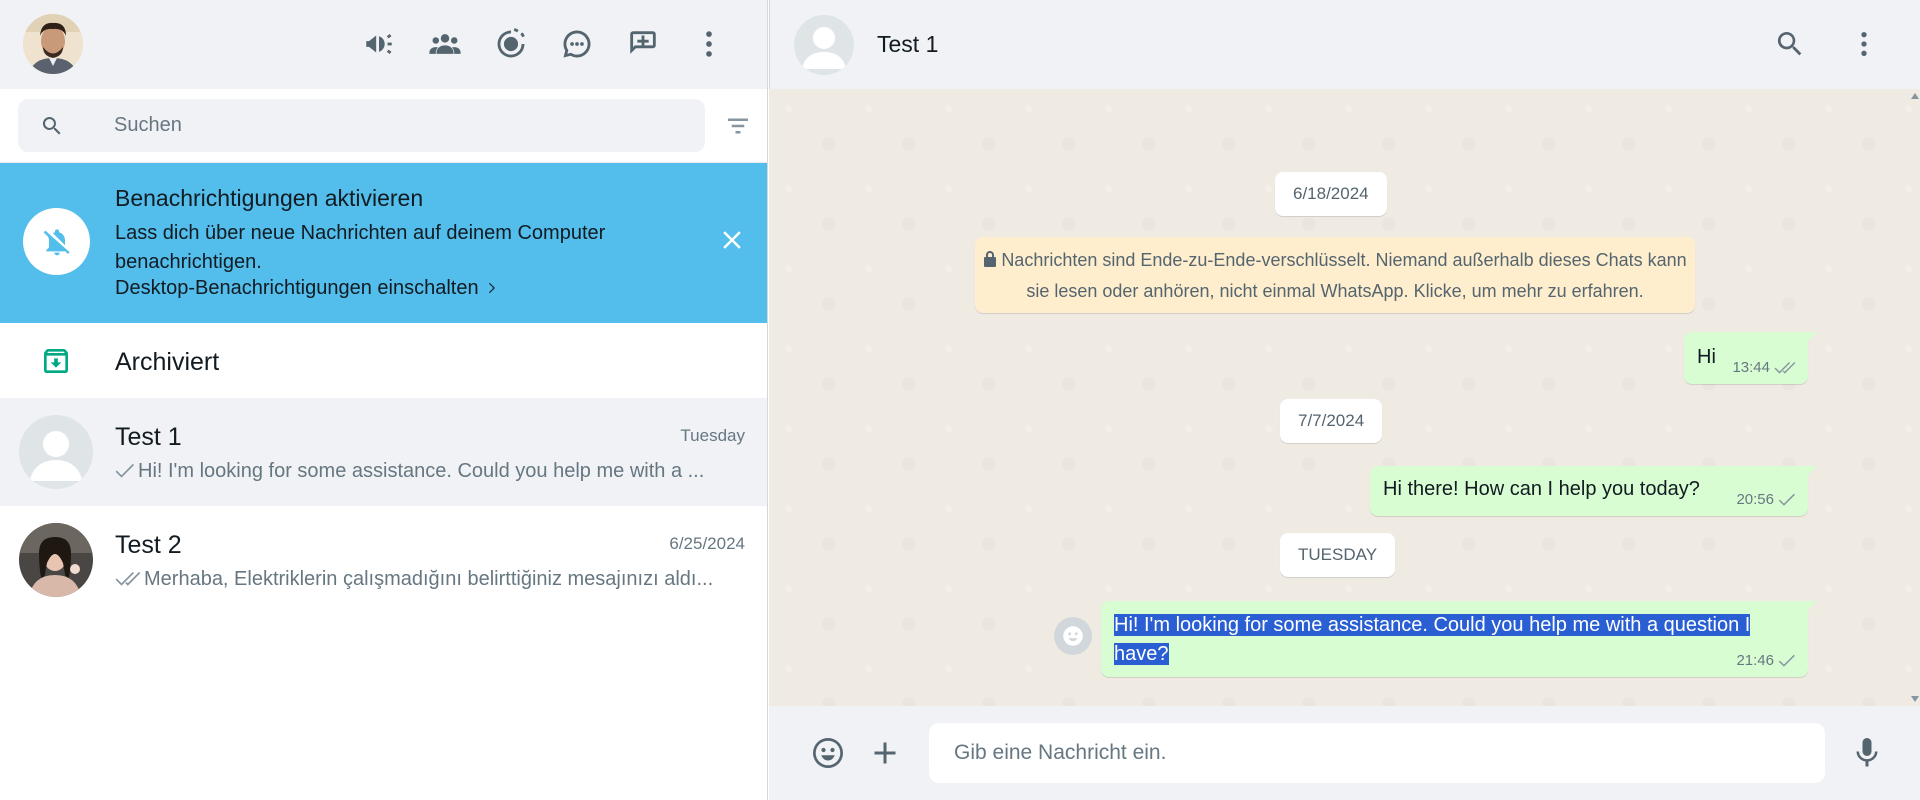 This screenshot has height=800, width=1920. I want to click on chat-name: Test 1, so click(148, 437).